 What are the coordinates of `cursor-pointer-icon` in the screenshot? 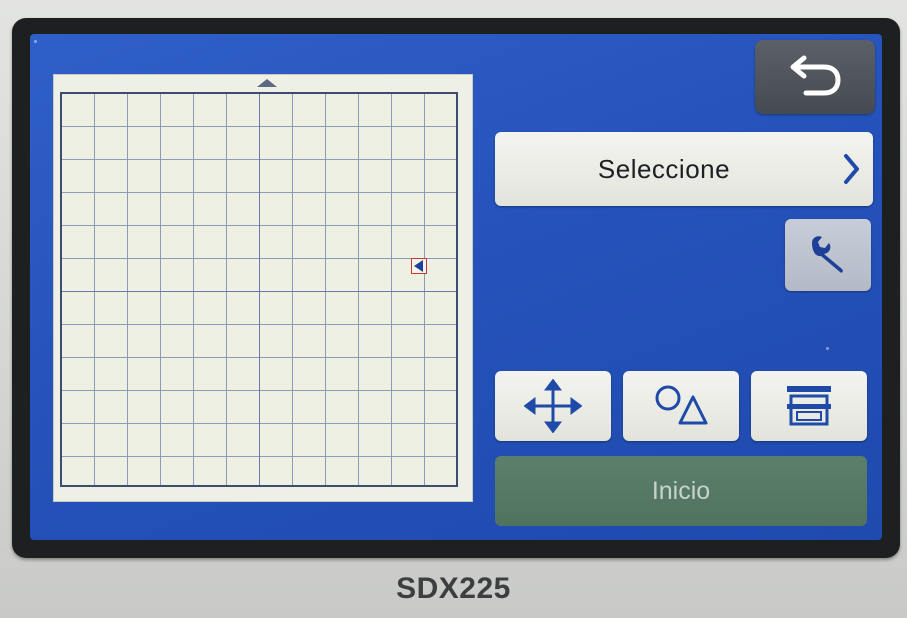 It's located at (418, 266).